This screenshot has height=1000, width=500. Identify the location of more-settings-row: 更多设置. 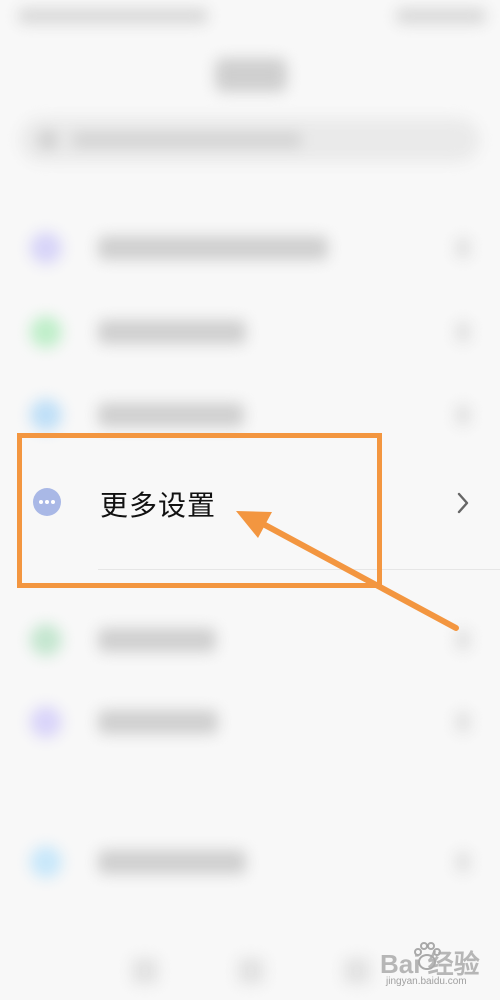
(250, 503).